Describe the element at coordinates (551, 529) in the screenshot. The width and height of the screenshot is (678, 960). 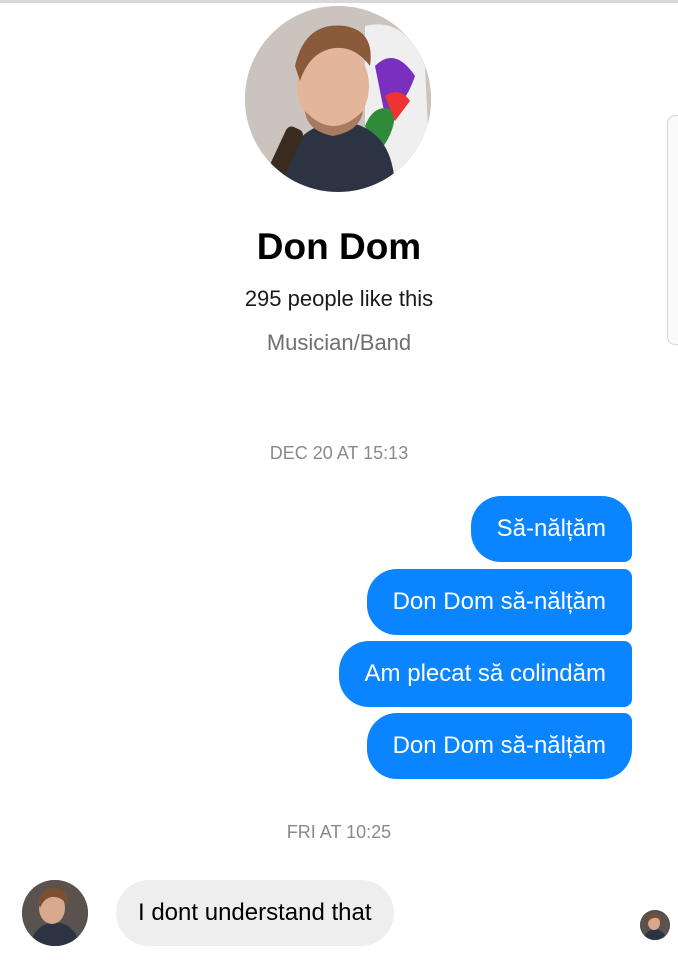
I see `outgoing-message: Să-nălțăm` at that location.